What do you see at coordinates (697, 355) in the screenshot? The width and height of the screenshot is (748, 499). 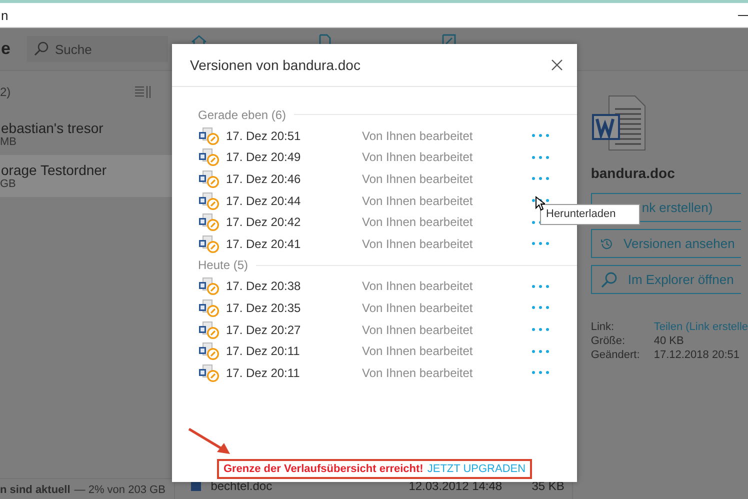 I see `info-value: 17.12.2018 20:51` at bounding box center [697, 355].